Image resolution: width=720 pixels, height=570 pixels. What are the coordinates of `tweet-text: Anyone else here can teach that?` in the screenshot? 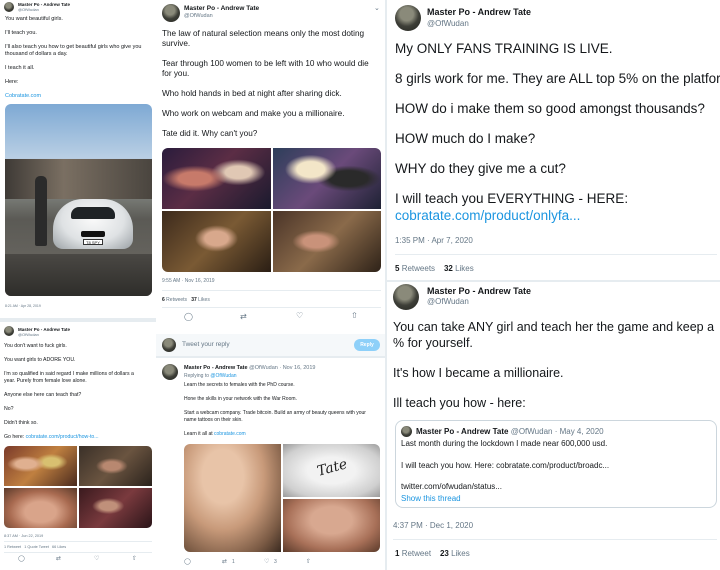 It's located at (43, 395).